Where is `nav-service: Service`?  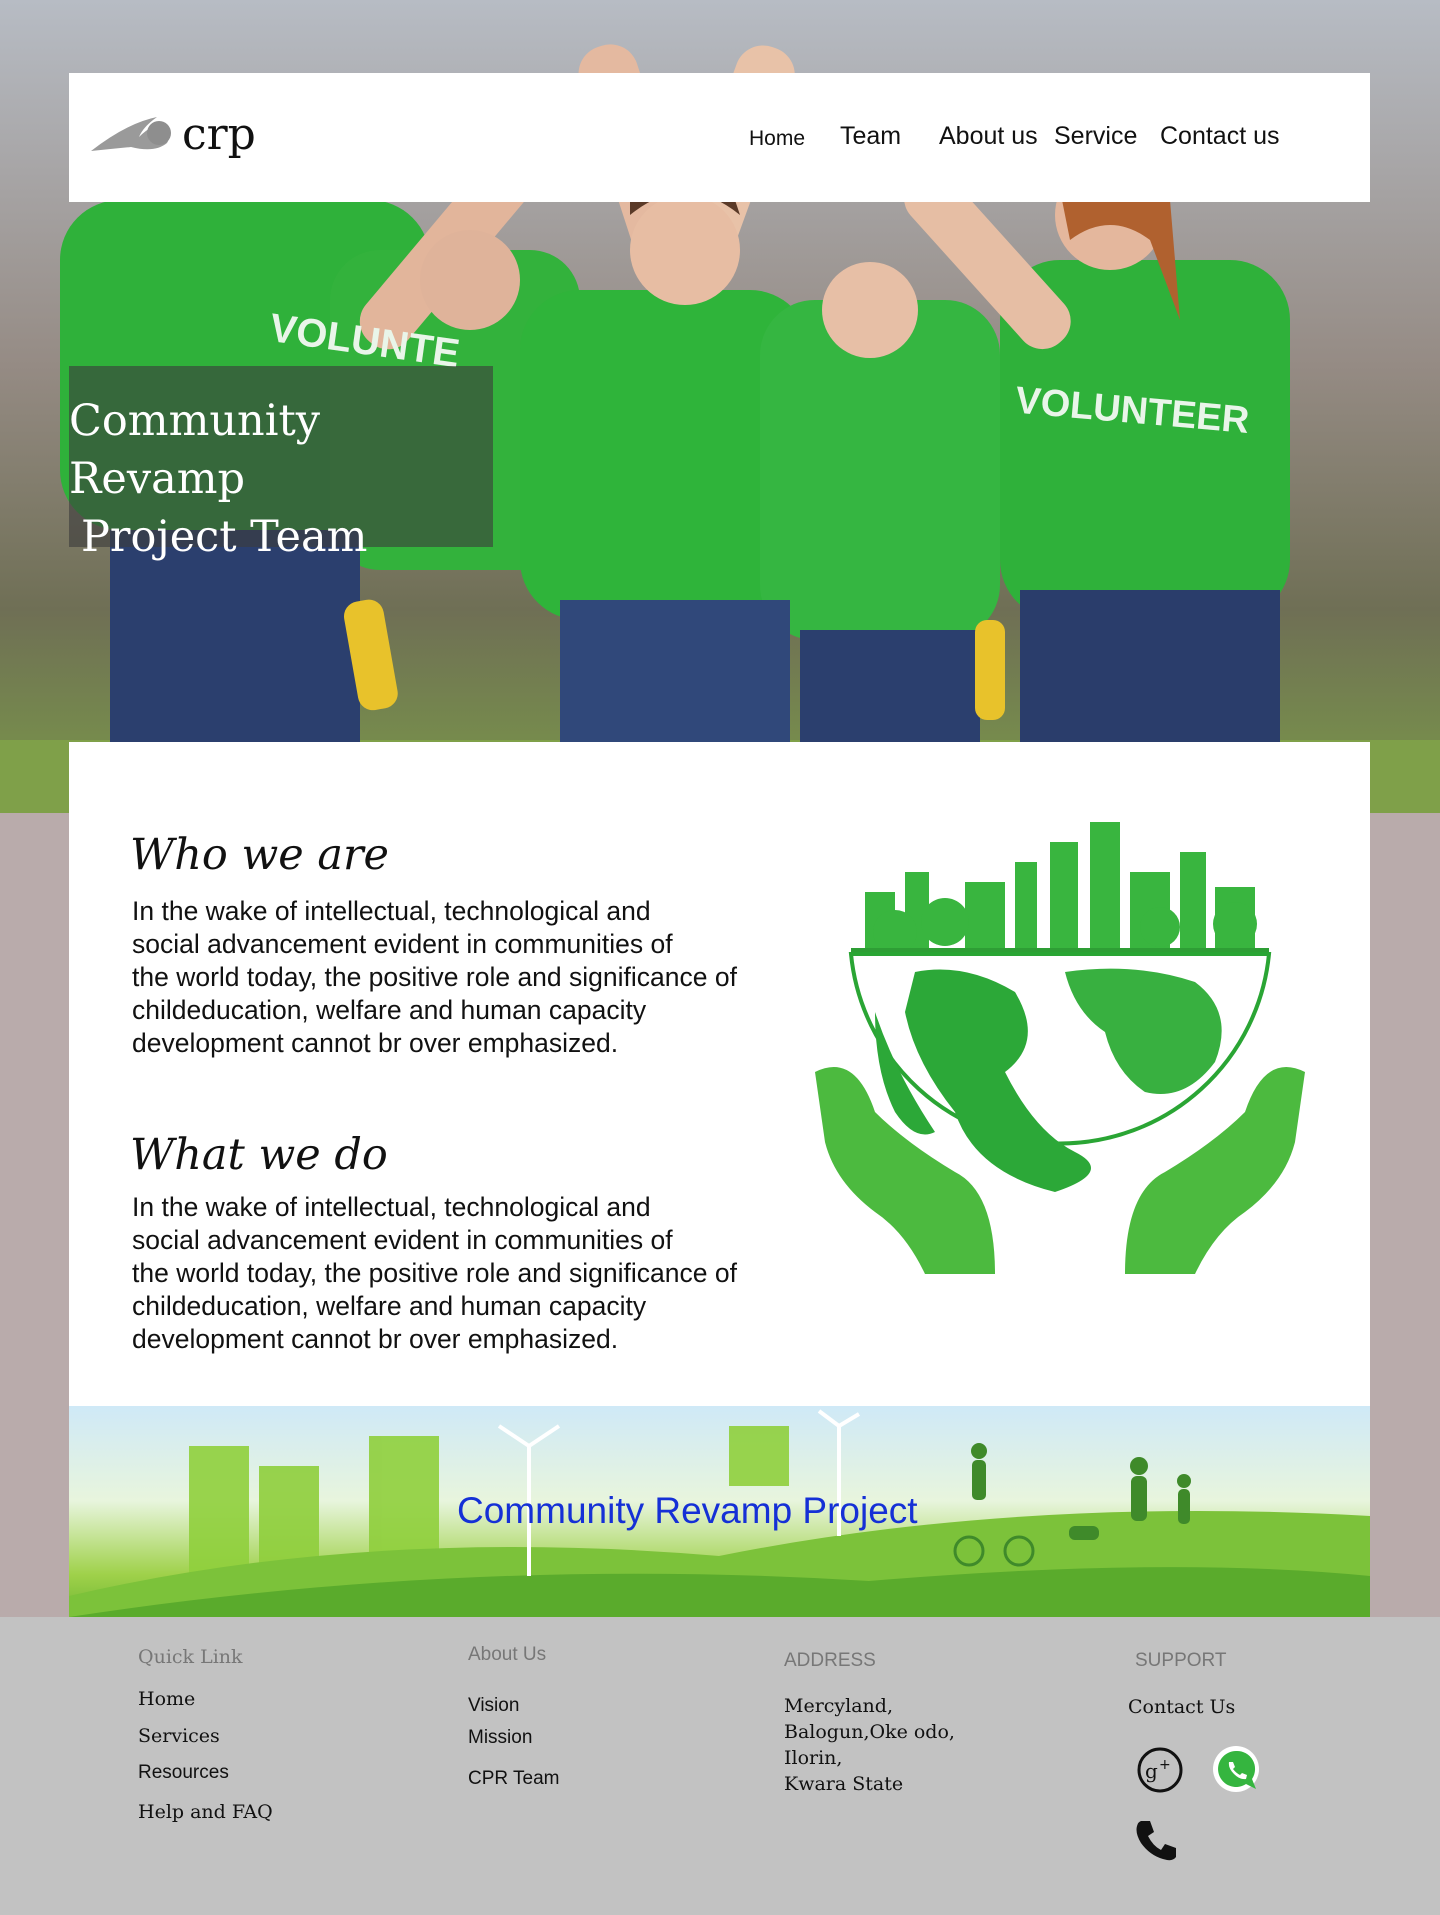
nav-service: Service is located at coordinates (1095, 136).